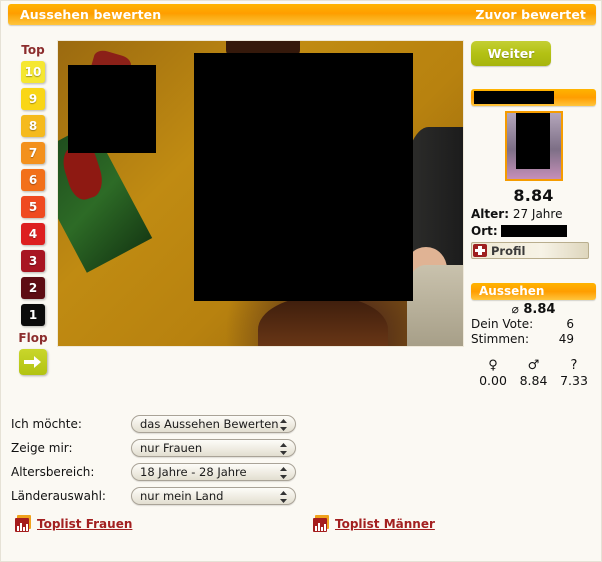 Image resolution: width=602 pixels, height=562 pixels. What do you see at coordinates (112, 109) in the screenshot?
I see `photo-redaction` at bounding box center [112, 109].